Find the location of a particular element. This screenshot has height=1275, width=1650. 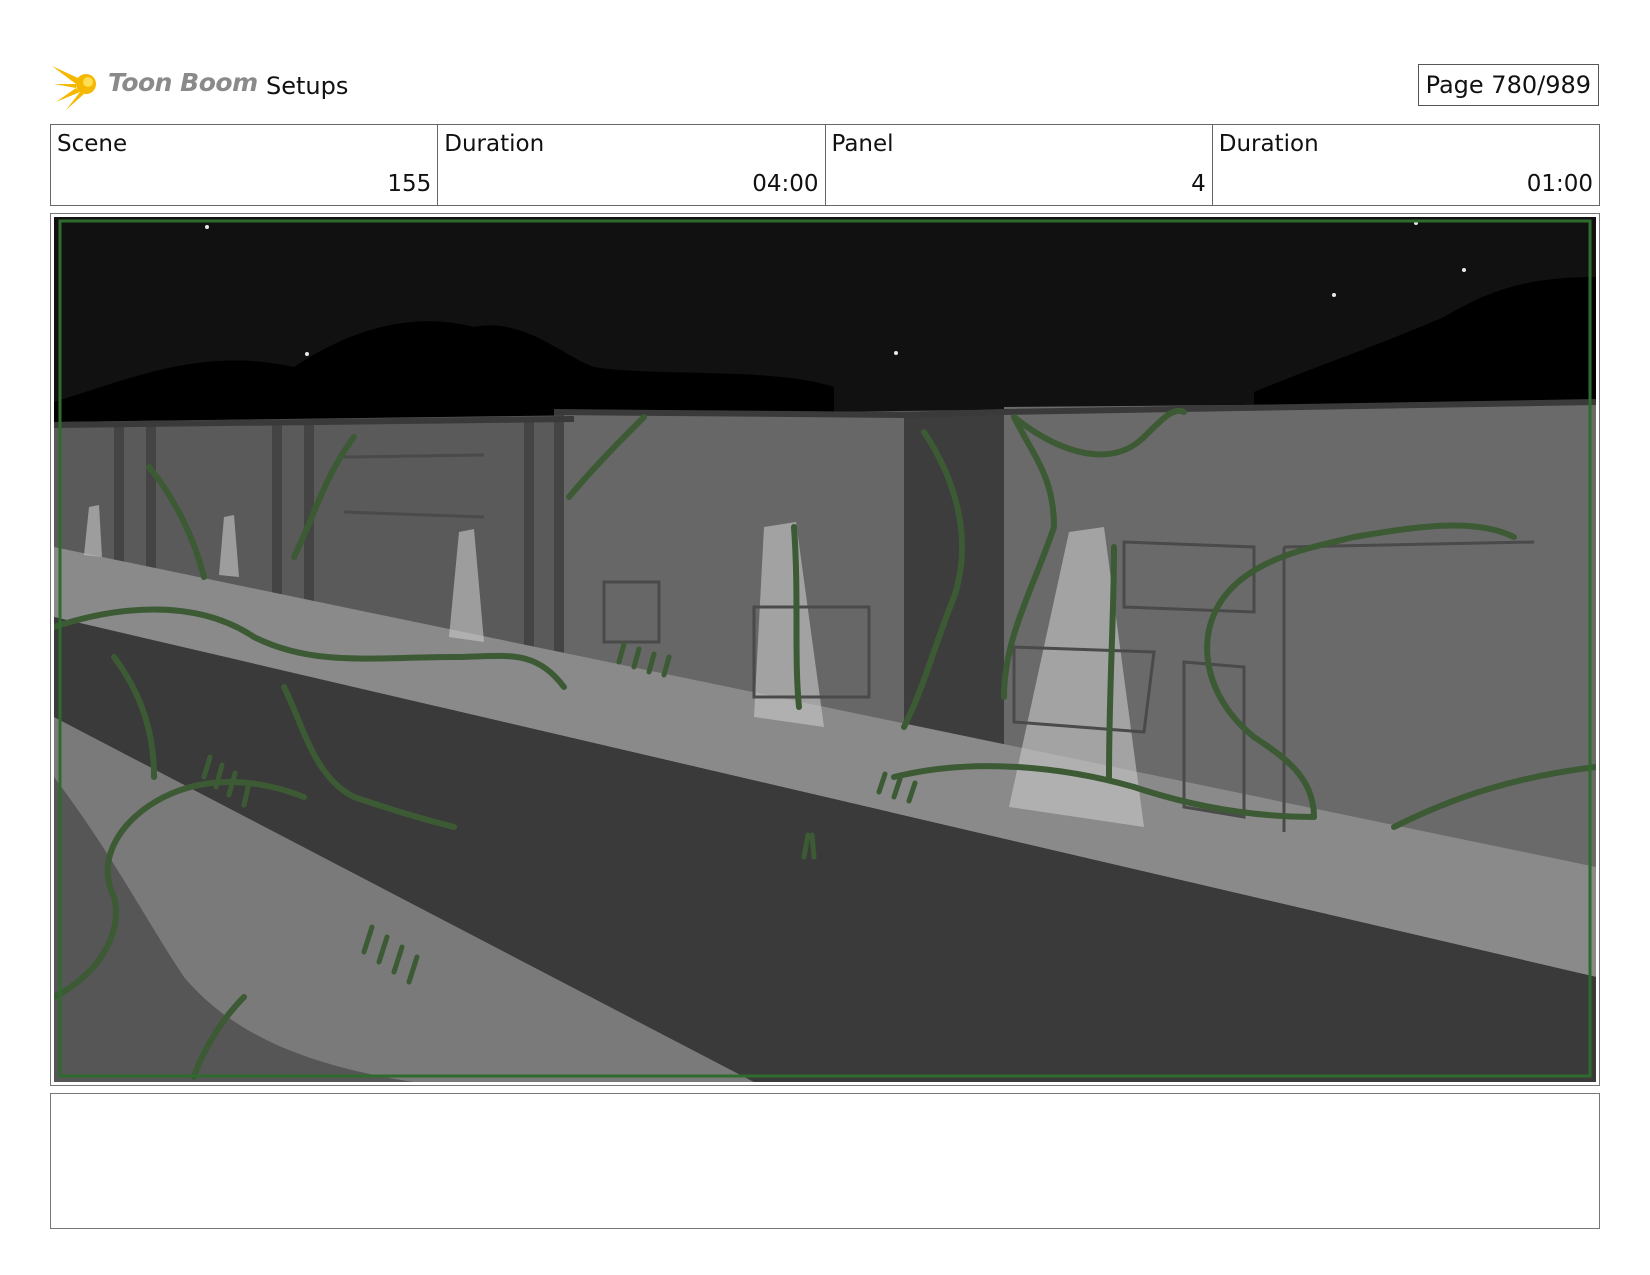

panel-cell: Panel 4 is located at coordinates (1019, 165).